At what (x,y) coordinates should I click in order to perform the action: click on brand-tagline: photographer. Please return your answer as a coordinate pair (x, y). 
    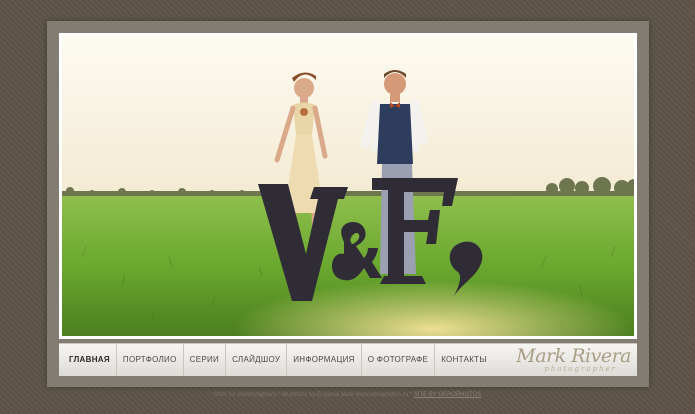
    Looking at the image, I should click on (580, 369).